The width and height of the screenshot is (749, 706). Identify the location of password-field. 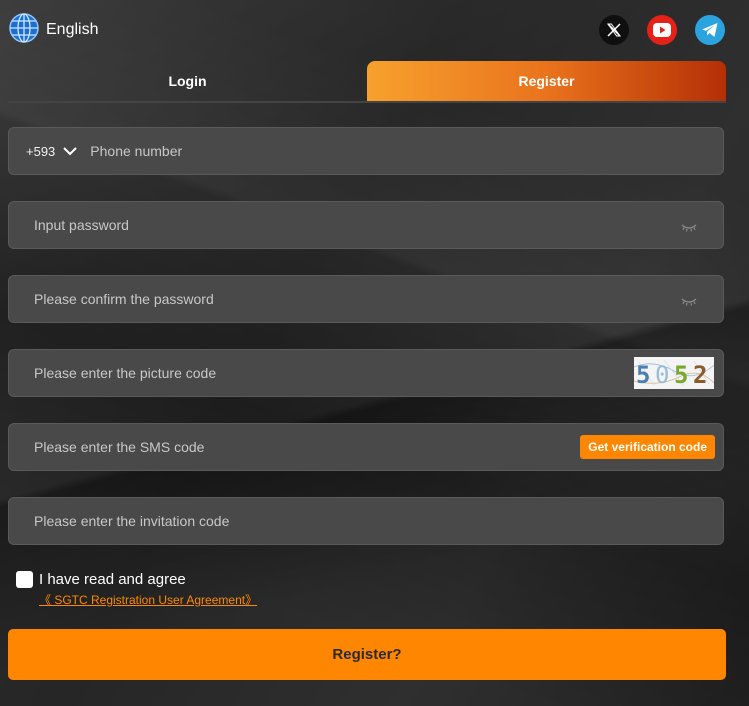
(366, 225).